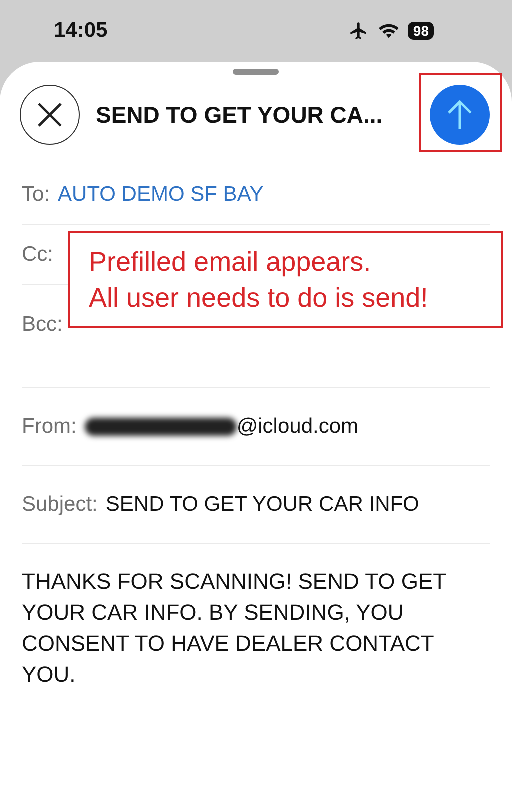  Describe the element at coordinates (460, 115) in the screenshot. I see `arrow-up-icon` at that location.